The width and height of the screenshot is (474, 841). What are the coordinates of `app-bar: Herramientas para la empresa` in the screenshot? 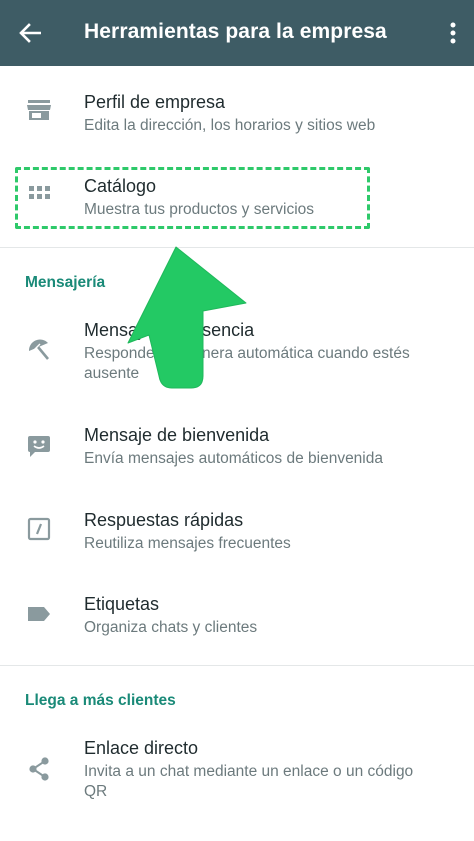 It's located at (237, 33).